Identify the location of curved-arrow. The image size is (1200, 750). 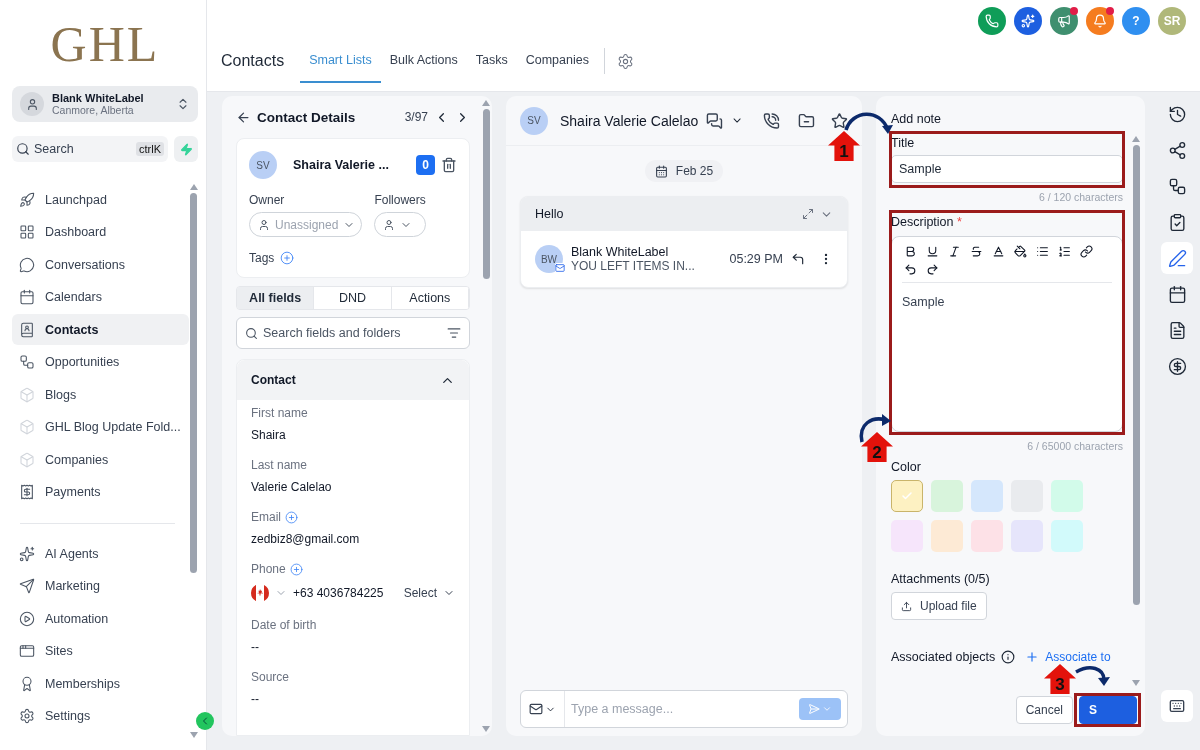
(875, 428).